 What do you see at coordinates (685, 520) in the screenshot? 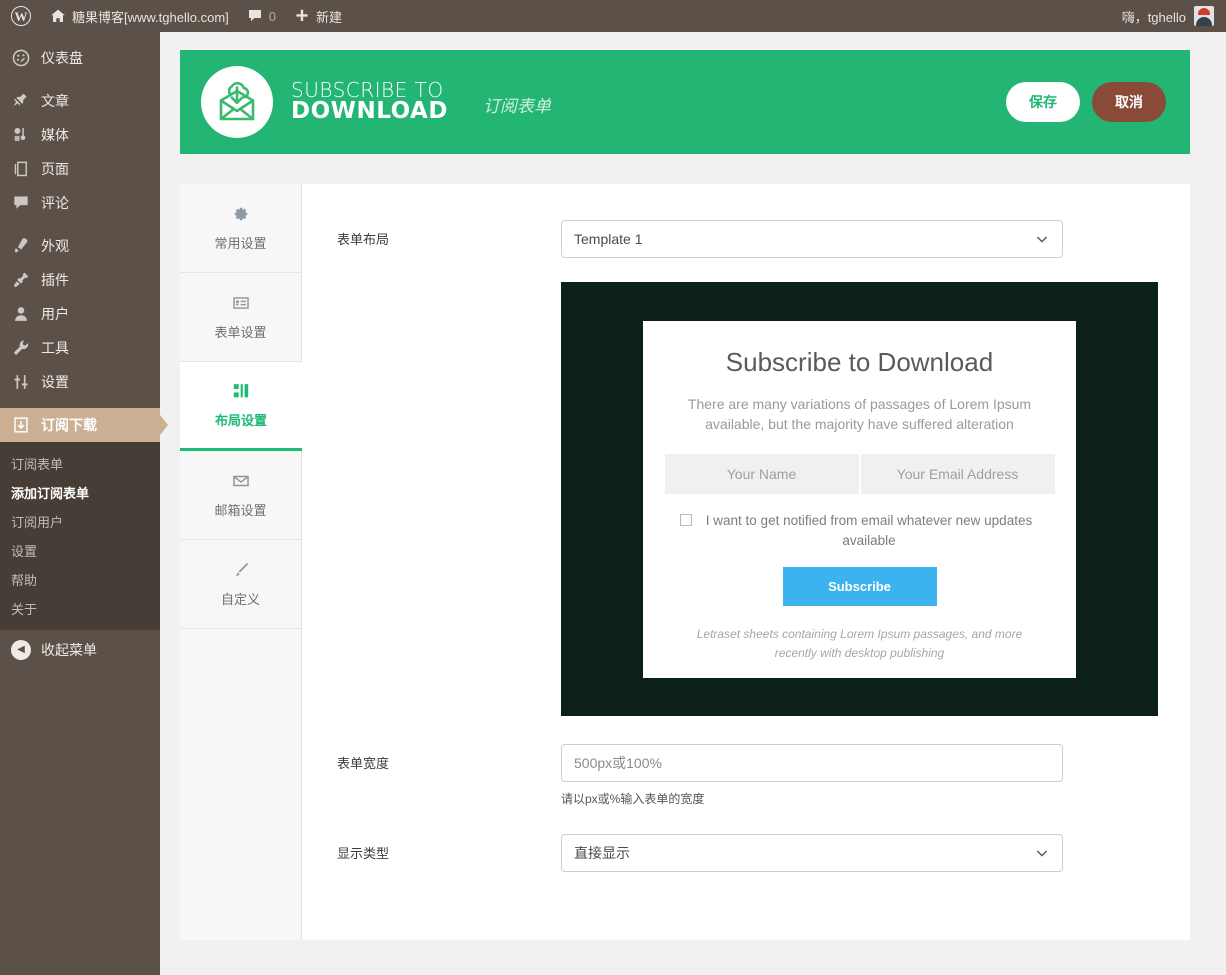
I see `checkbox-icon` at bounding box center [685, 520].